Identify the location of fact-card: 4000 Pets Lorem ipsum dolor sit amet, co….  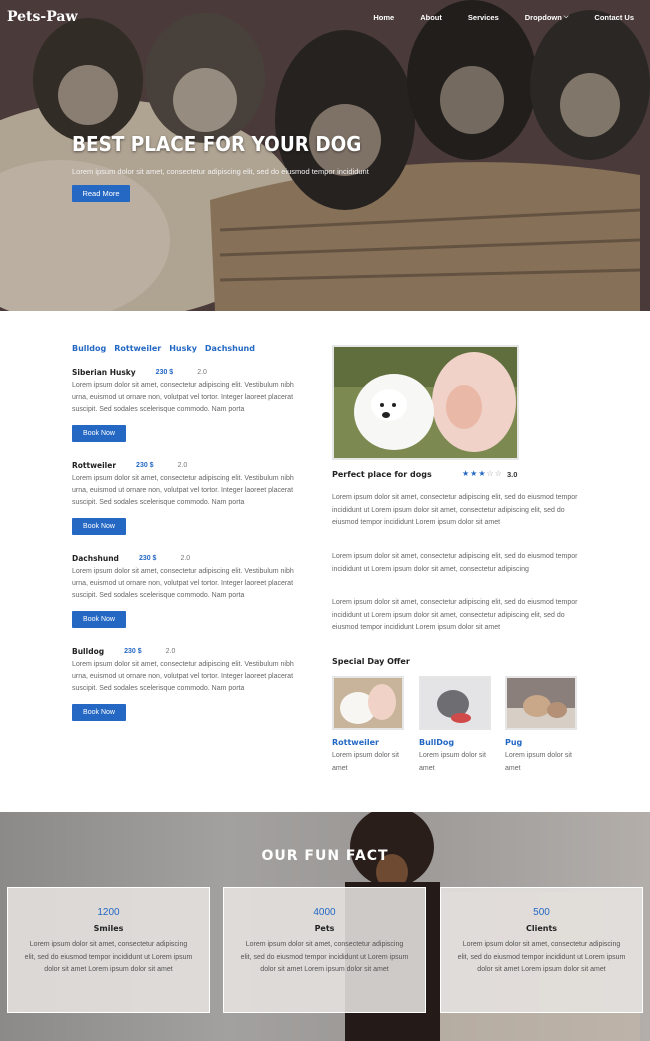
(324, 950).